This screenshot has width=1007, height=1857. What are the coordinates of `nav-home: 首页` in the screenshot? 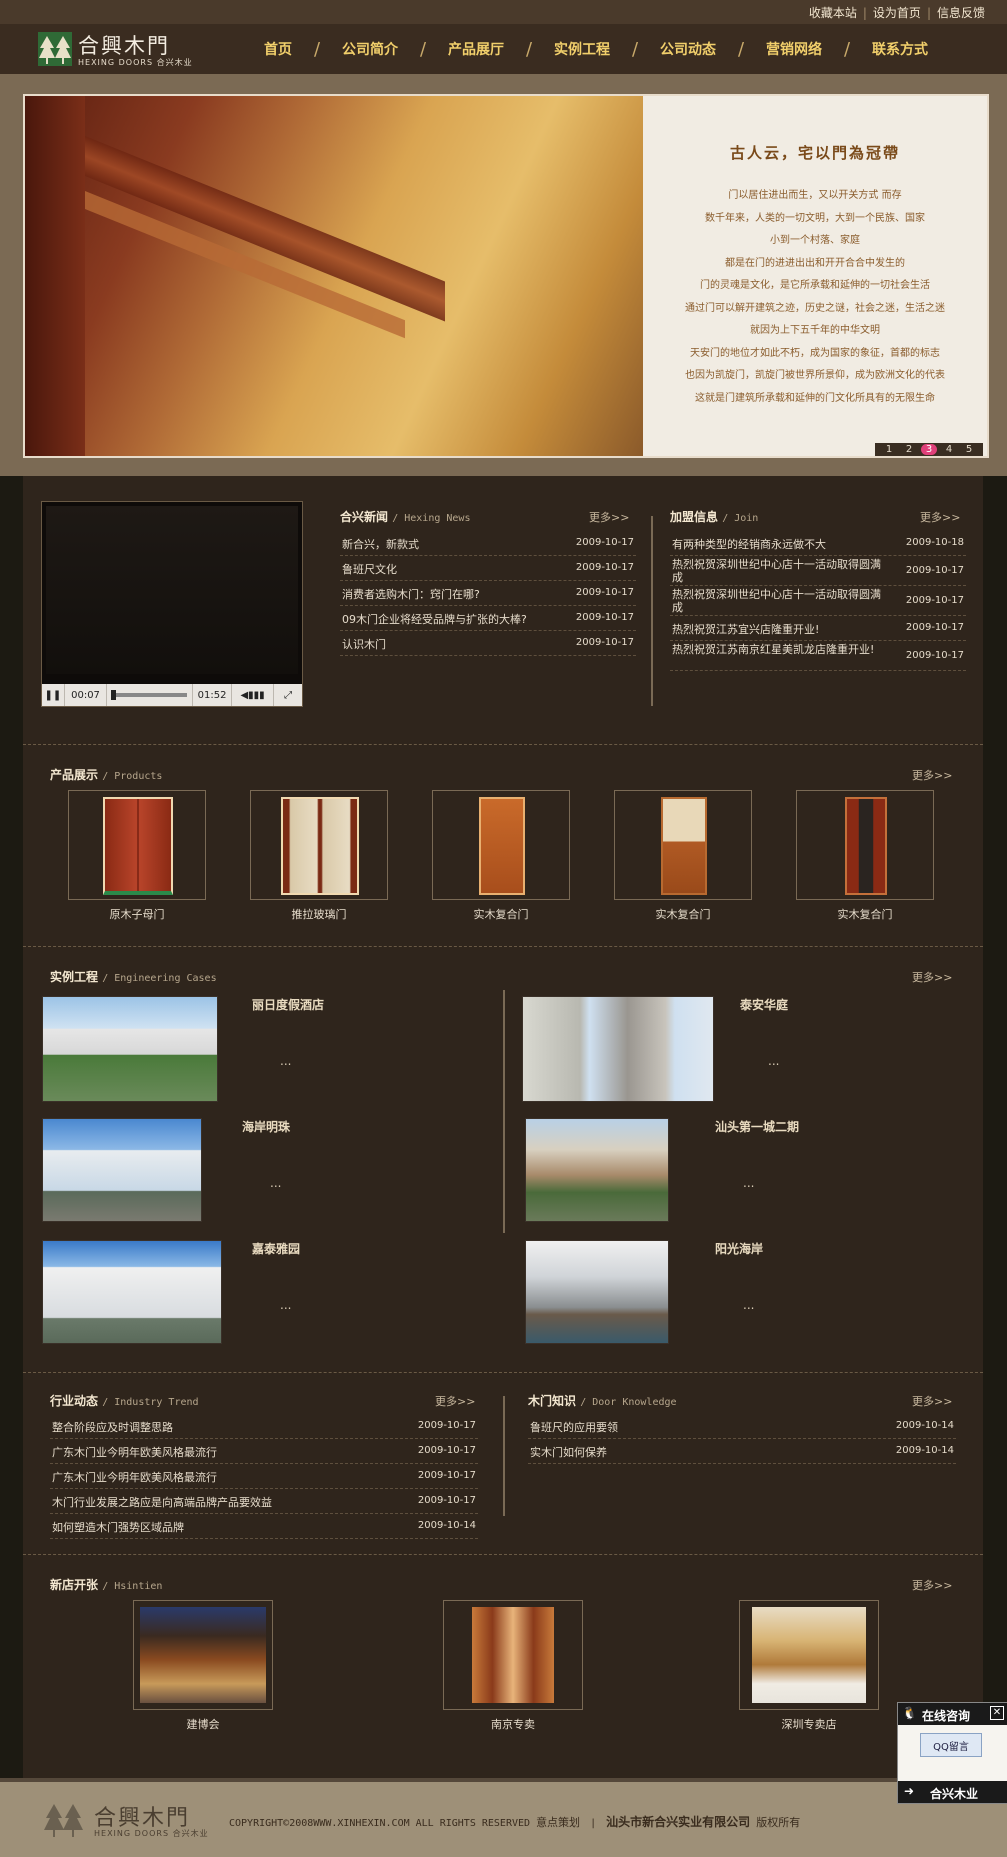 It's located at (278, 49).